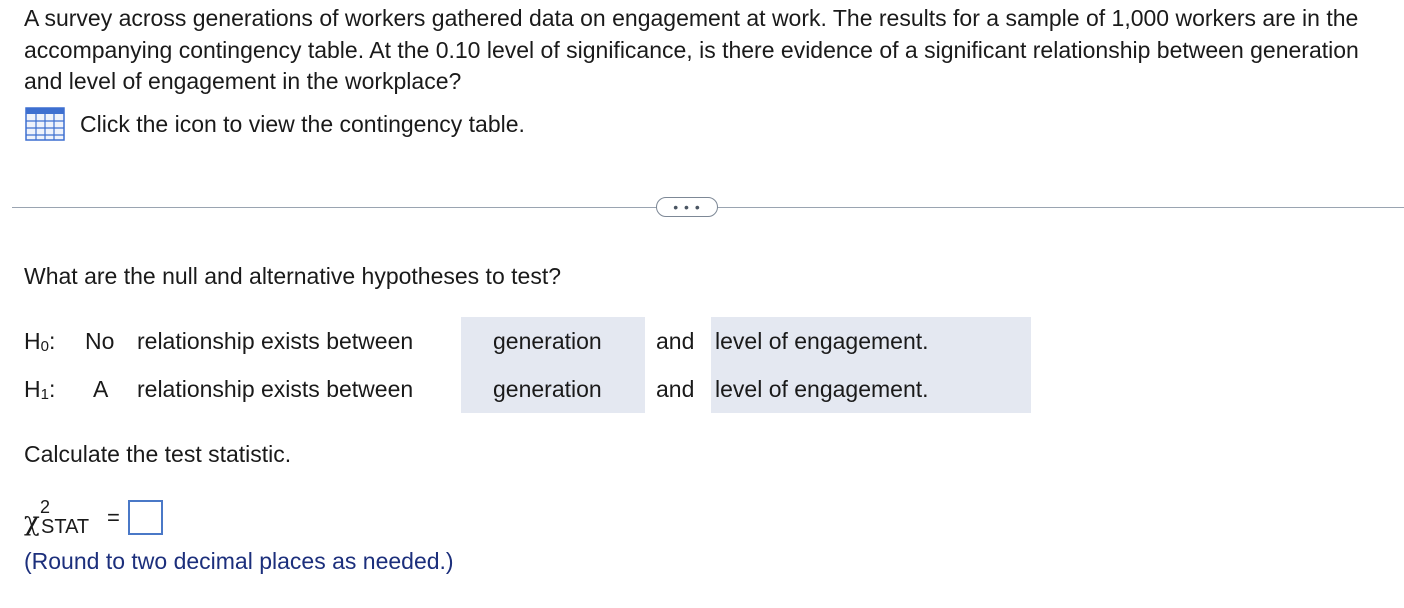  Describe the element at coordinates (547, 389) in the screenshot. I see `h1-variable-1-dropdown: generation` at that location.